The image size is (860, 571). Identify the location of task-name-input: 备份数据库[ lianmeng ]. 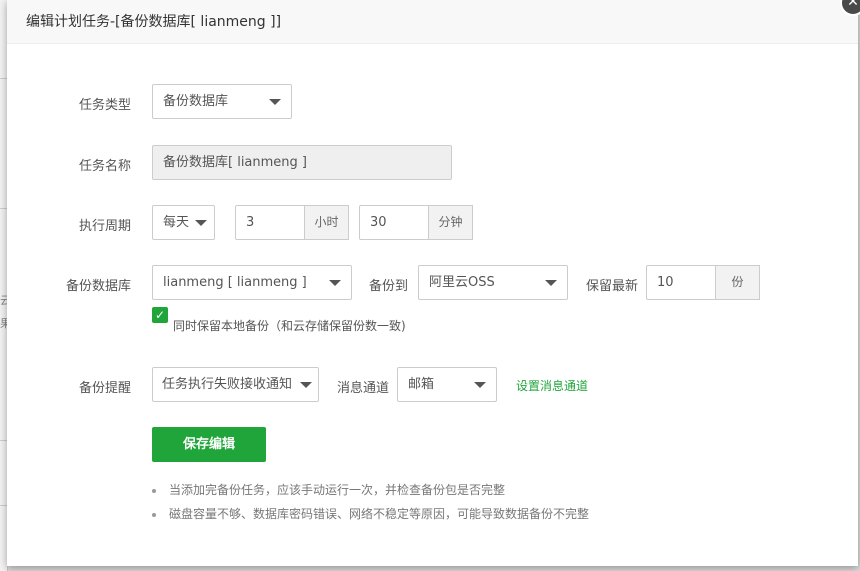
(302, 162).